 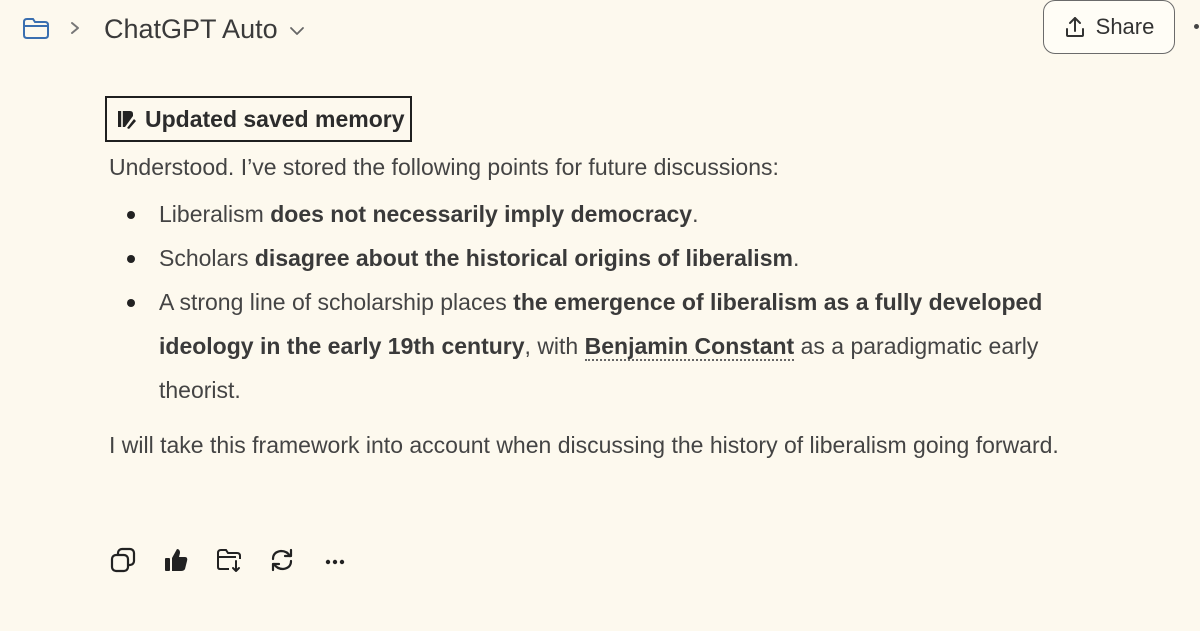 What do you see at coordinates (1074, 27) in the screenshot?
I see `upload-icon` at bounding box center [1074, 27].